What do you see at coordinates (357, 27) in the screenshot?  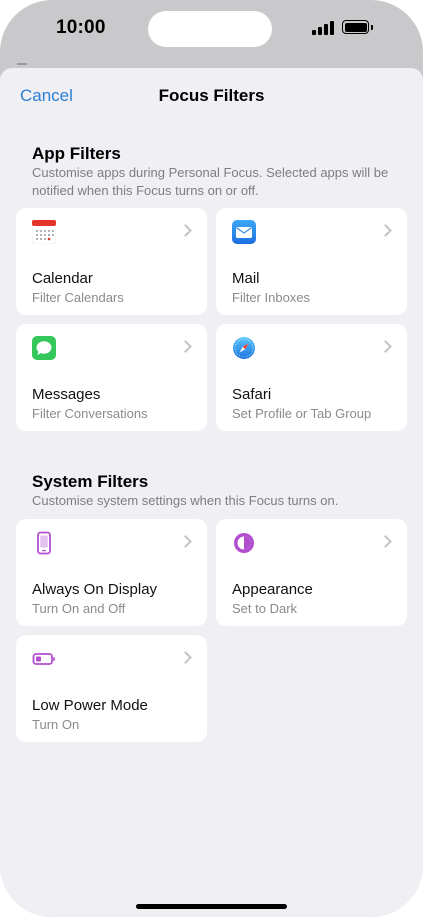 I see `battery-icon` at bounding box center [357, 27].